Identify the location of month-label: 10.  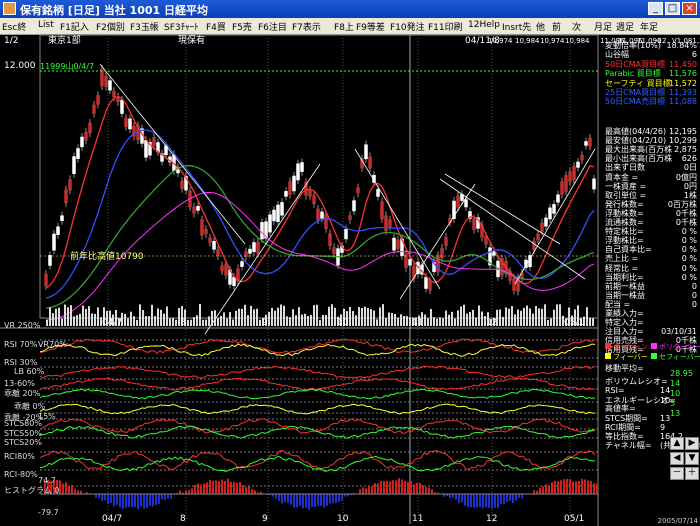
(343, 519).